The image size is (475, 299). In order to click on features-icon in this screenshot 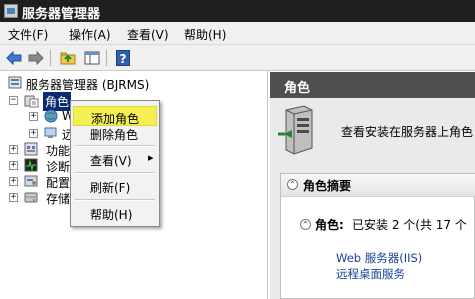, I will do `click(31, 149)`.